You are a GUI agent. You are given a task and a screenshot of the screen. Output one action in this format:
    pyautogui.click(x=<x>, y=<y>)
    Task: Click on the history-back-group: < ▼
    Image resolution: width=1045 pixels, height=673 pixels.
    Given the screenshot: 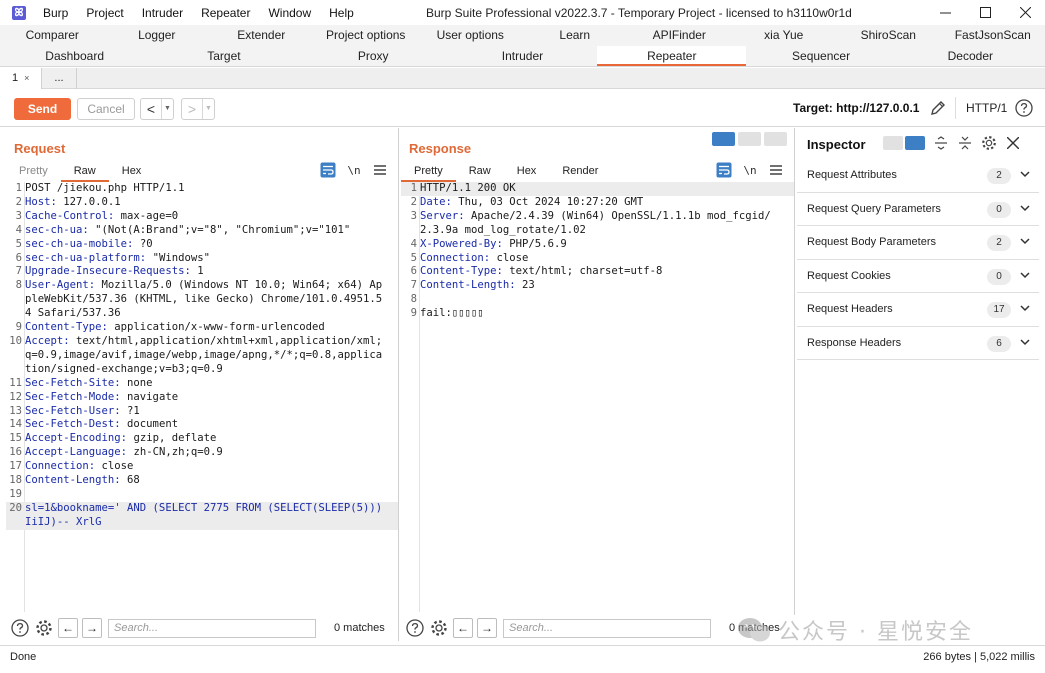 What is the action you would take?
    pyautogui.click(x=157, y=109)
    